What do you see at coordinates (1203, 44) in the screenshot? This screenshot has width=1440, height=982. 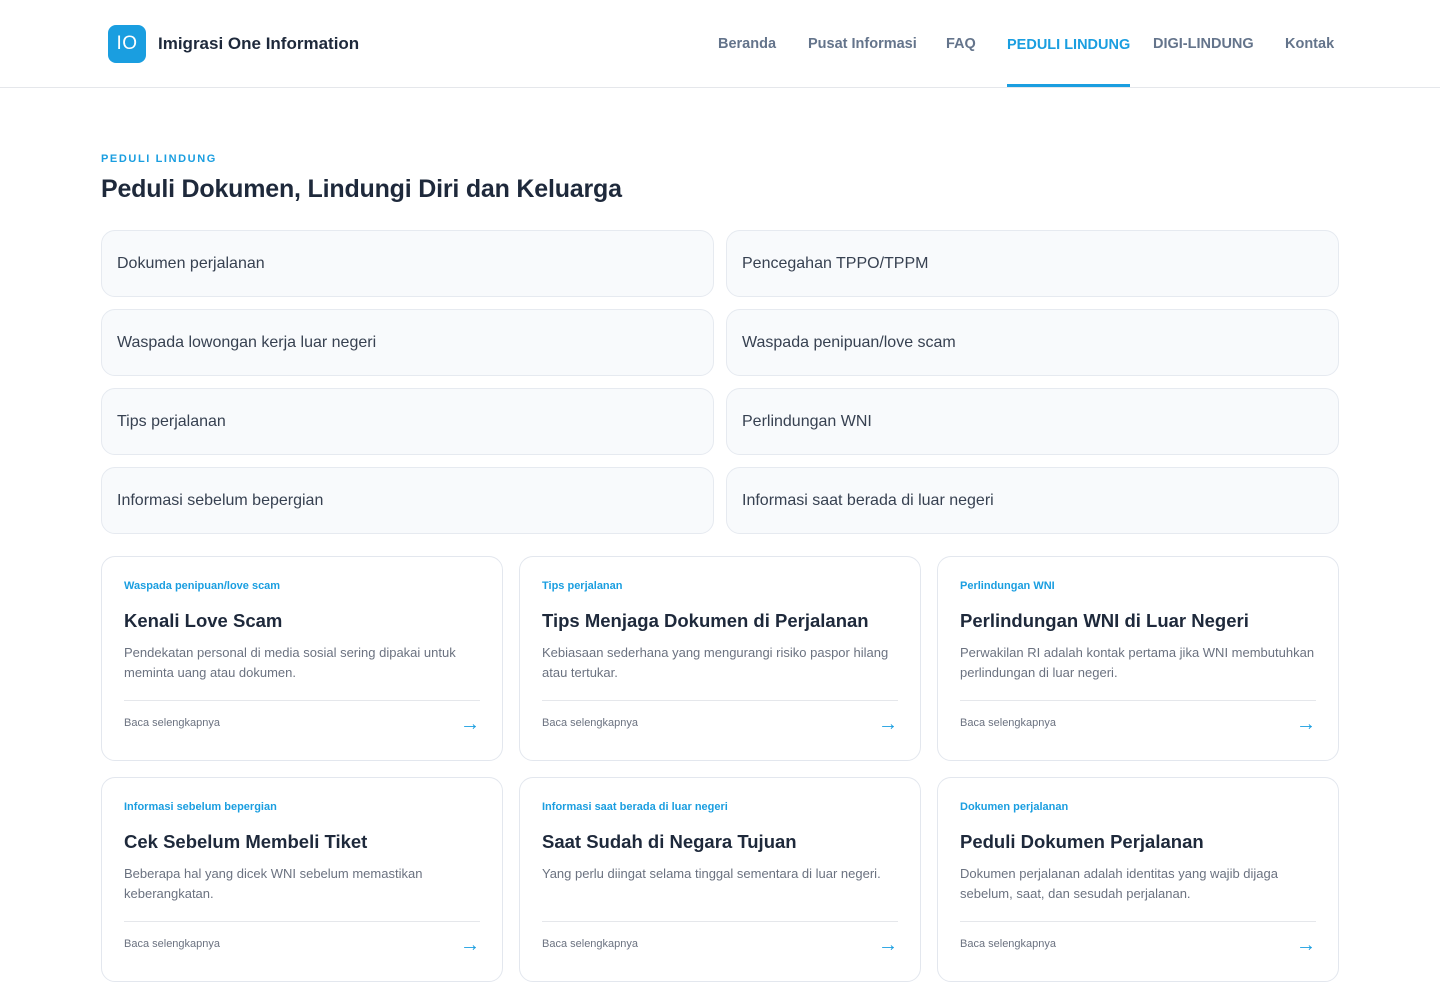 I see `nav-digi-lindung: DIGI-LINDUNG` at bounding box center [1203, 44].